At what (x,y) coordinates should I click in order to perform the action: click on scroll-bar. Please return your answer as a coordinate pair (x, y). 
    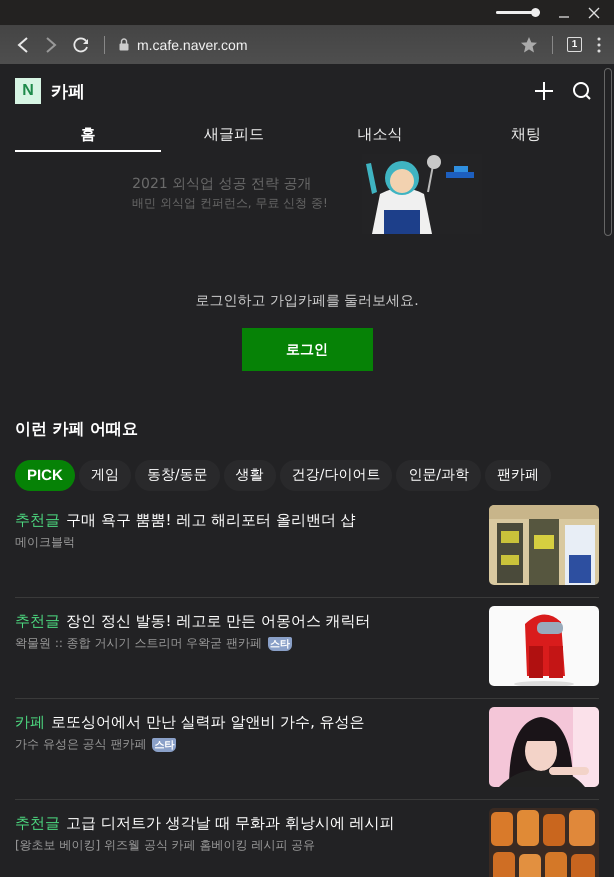
    Looking at the image, I should click on (608, 152).